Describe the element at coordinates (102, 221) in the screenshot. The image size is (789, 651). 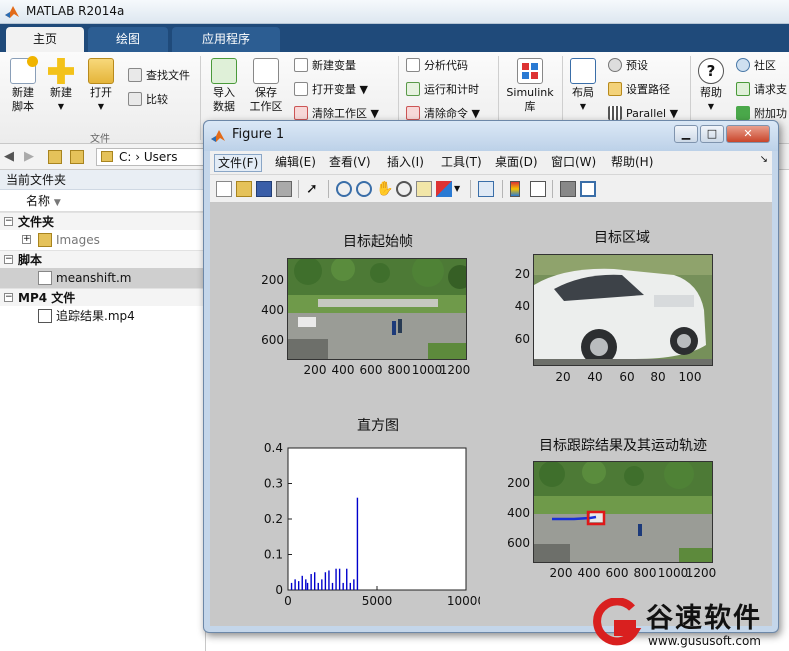
I see `group-folders: − 文件夹` at that location.